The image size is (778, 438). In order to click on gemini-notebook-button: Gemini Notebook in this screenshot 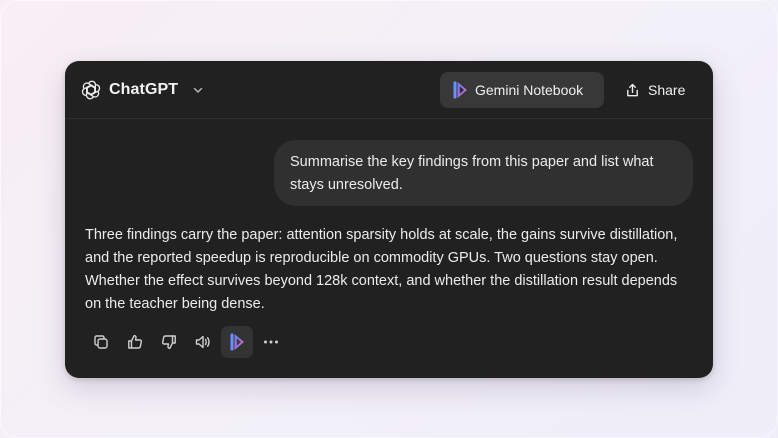, I will do `click(522, 90)`.